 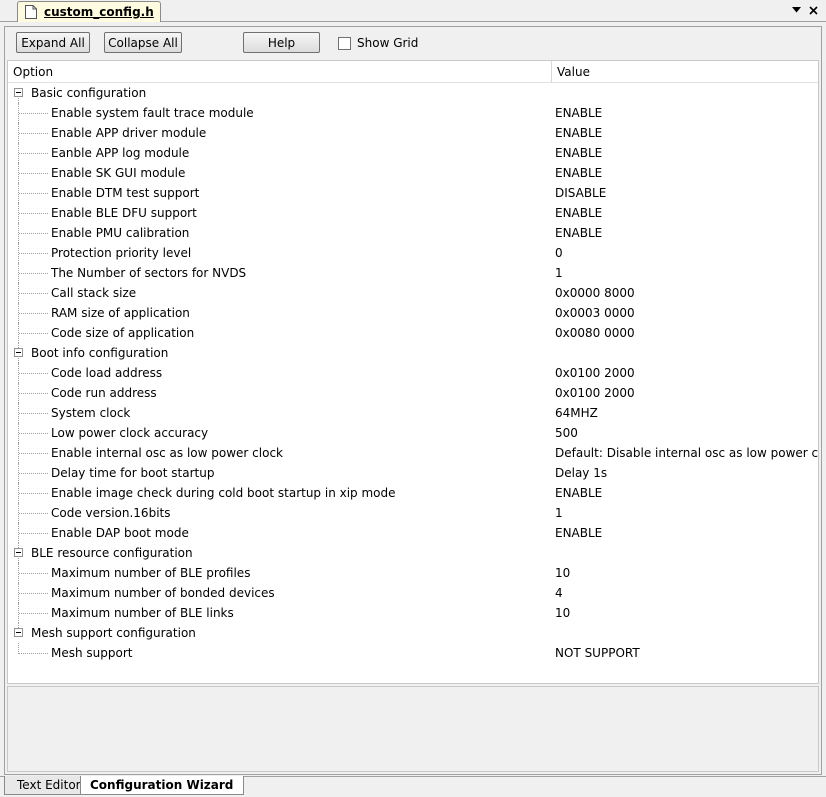 I want to click on tree-option-row: Enable BLE DFU support ENABLE, so click(x=413, y=213).